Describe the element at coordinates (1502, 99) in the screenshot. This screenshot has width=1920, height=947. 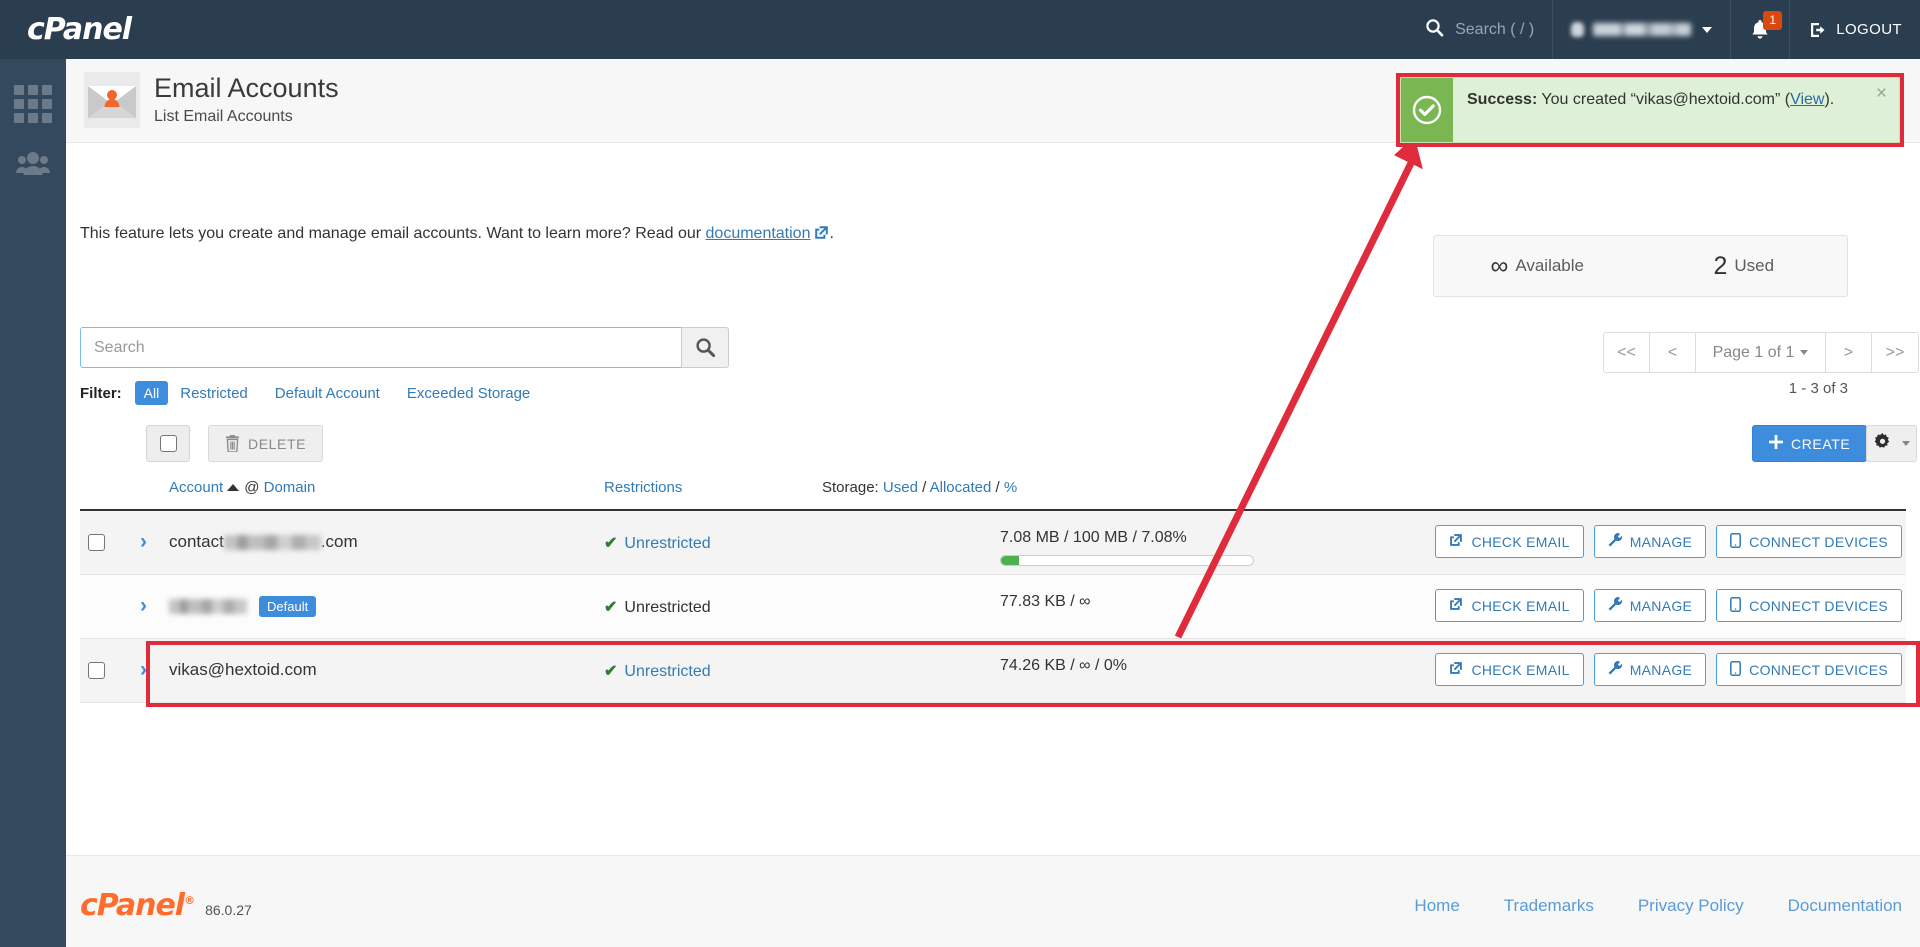
I see `success-strong-label: Success:` at that location.